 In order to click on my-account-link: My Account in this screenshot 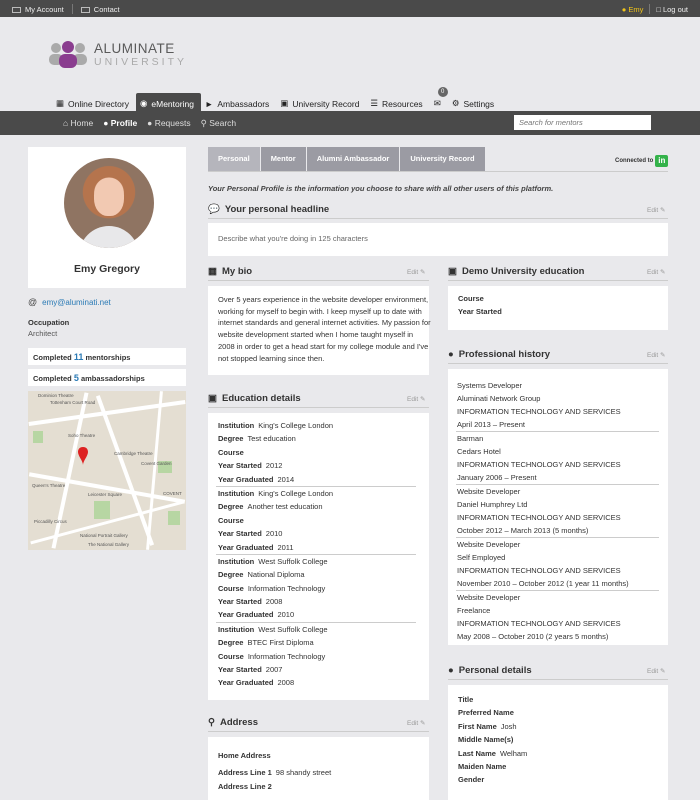, I will do `click(38, 9)`.